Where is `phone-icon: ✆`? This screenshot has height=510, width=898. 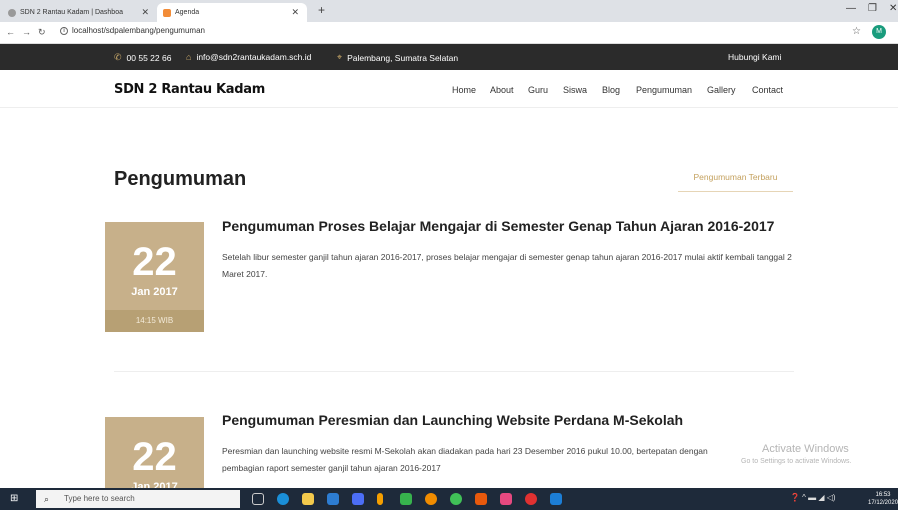
phone-icon: ✆ is located at coordinates (118, 57).